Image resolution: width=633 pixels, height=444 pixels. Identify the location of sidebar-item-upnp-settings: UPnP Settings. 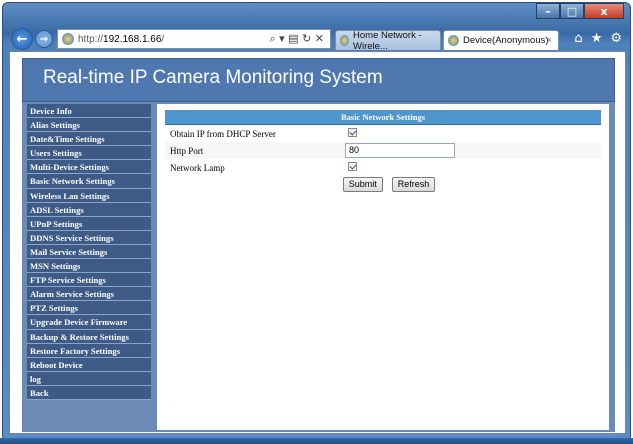
(89, 223).